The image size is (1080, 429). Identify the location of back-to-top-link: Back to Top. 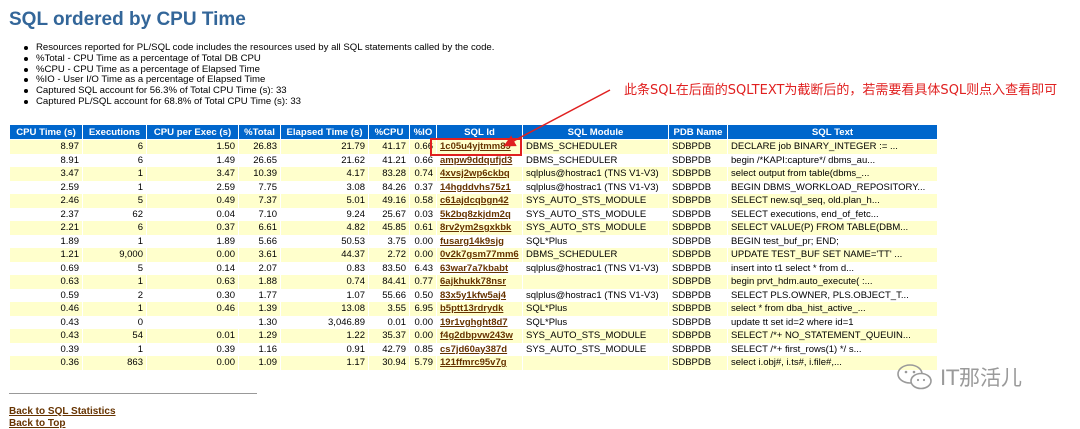
(37, 423).